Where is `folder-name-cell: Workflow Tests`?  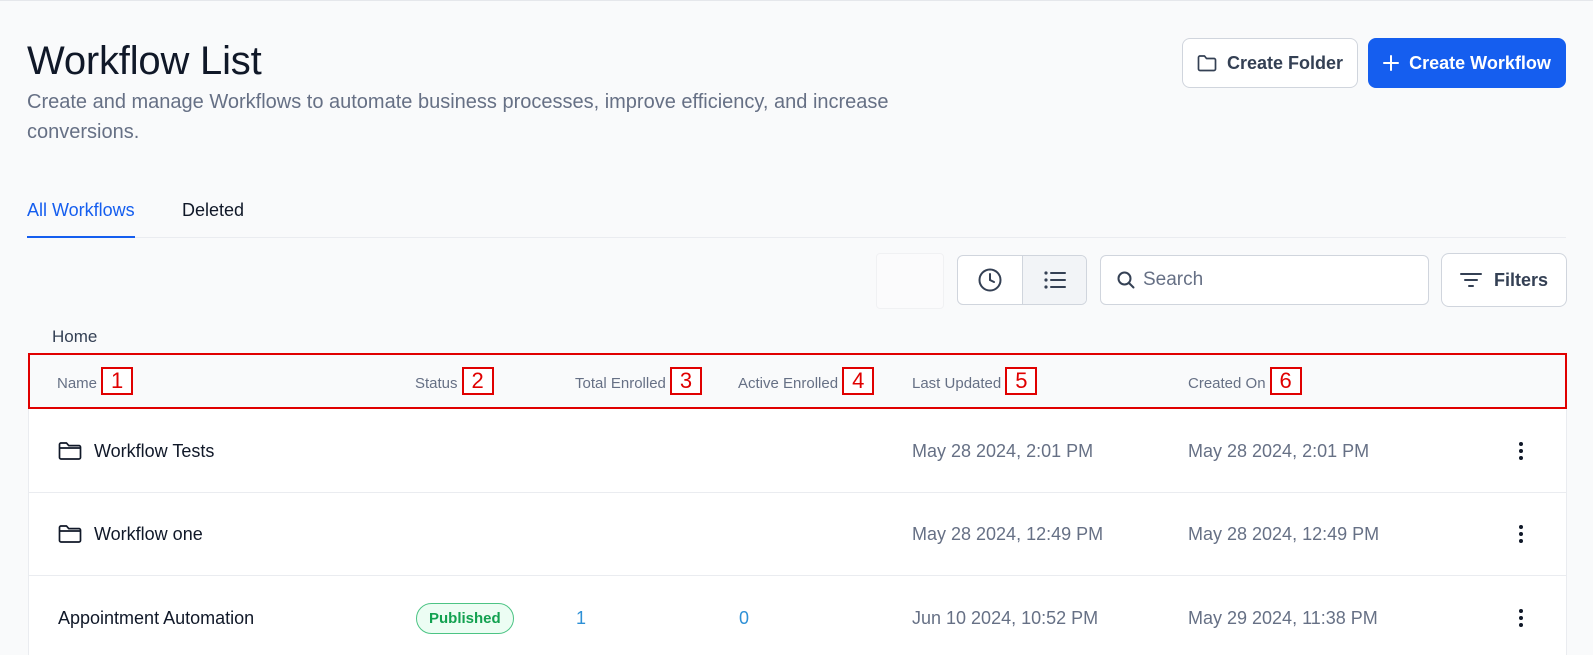 folder-name-cell: Workflow Tests is located at coordinates (136, 451).